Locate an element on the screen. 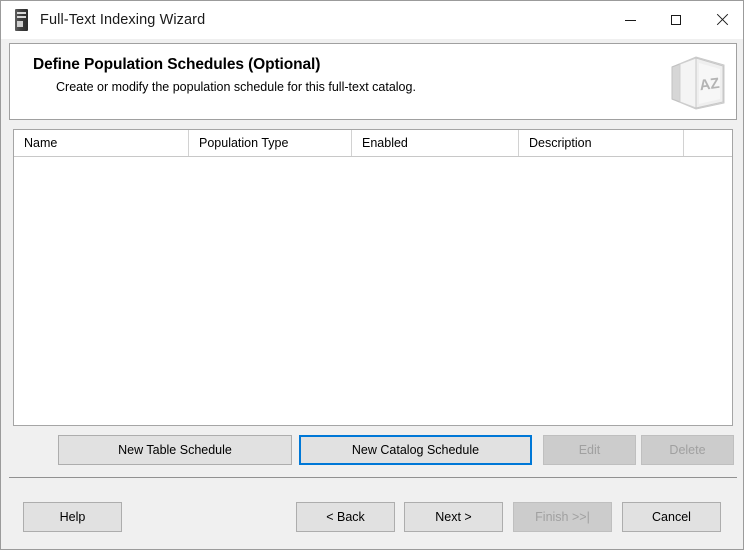 This screenshot has width=744, height=550. back-button: < Back is located at coordinates (345, 517).